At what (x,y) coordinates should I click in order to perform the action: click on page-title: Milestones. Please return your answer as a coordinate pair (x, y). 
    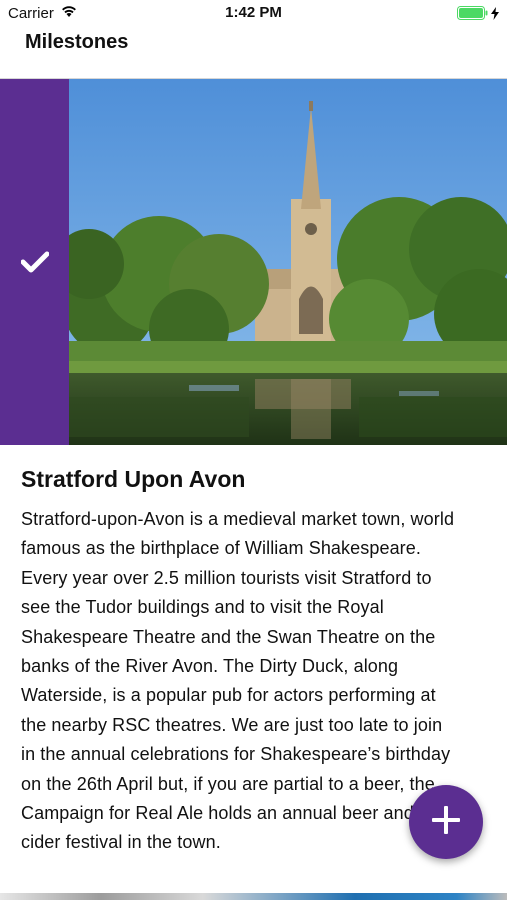
    Looking at the image, I should click on (77, 42).